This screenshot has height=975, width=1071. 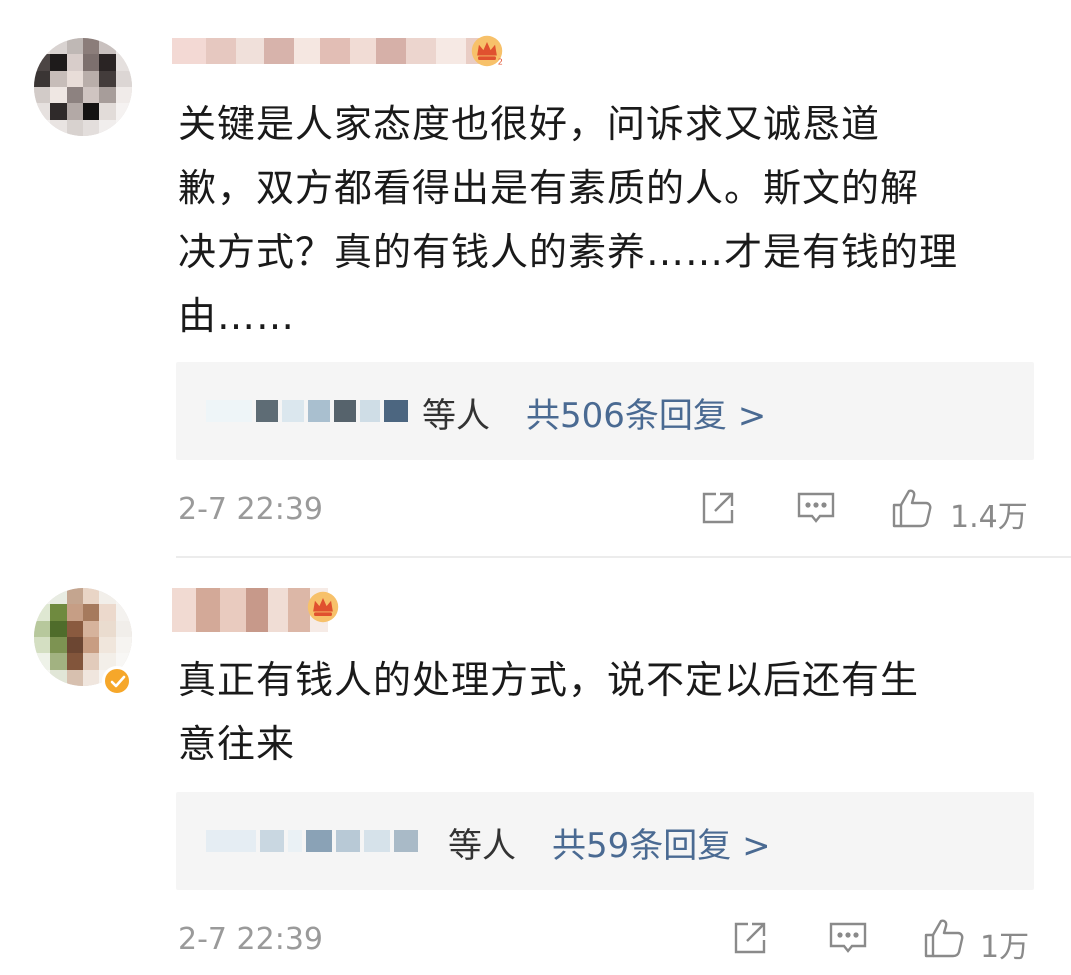 What do you see at coordinates (608, 511) in the screenshot?
I see `comment-actions: 2-7 22:39 1.4万` at bounding box center [608, 511].